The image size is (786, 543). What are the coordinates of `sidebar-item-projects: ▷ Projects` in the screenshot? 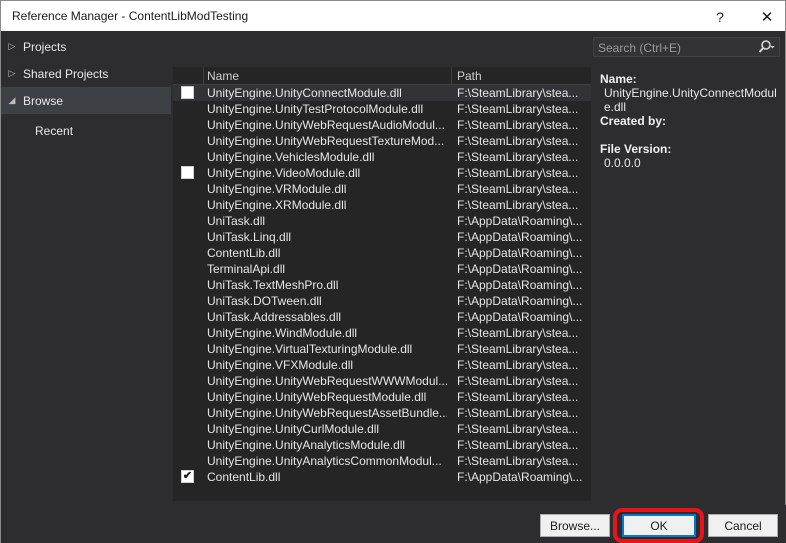 It's located at (86, 46).